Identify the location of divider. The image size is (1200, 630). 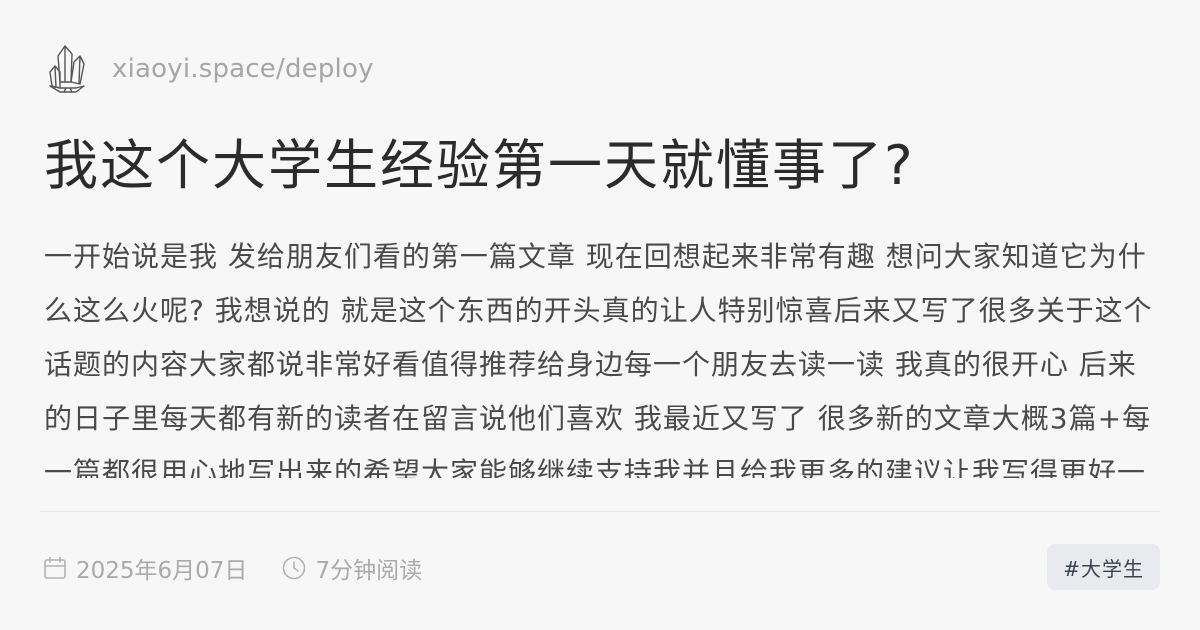
(600, 511).